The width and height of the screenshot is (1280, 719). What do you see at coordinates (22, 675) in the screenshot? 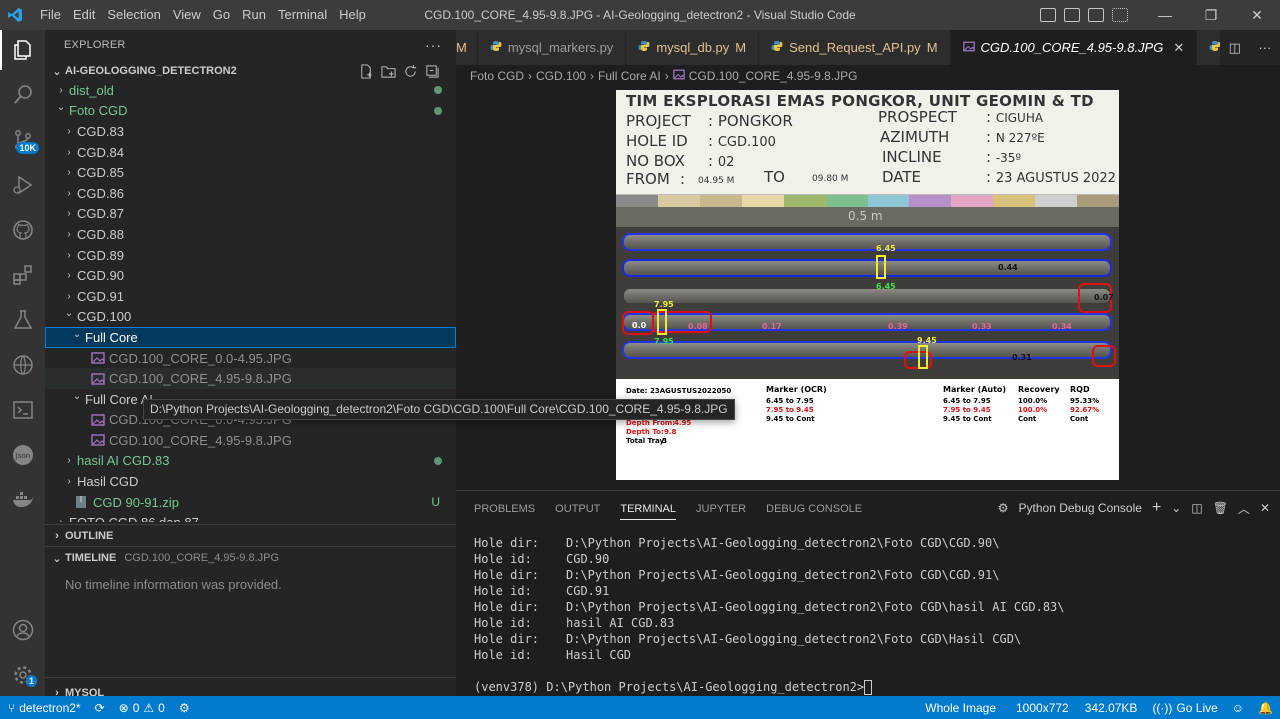
I see `settings-icon: 1` at bounding box center [22, 675].